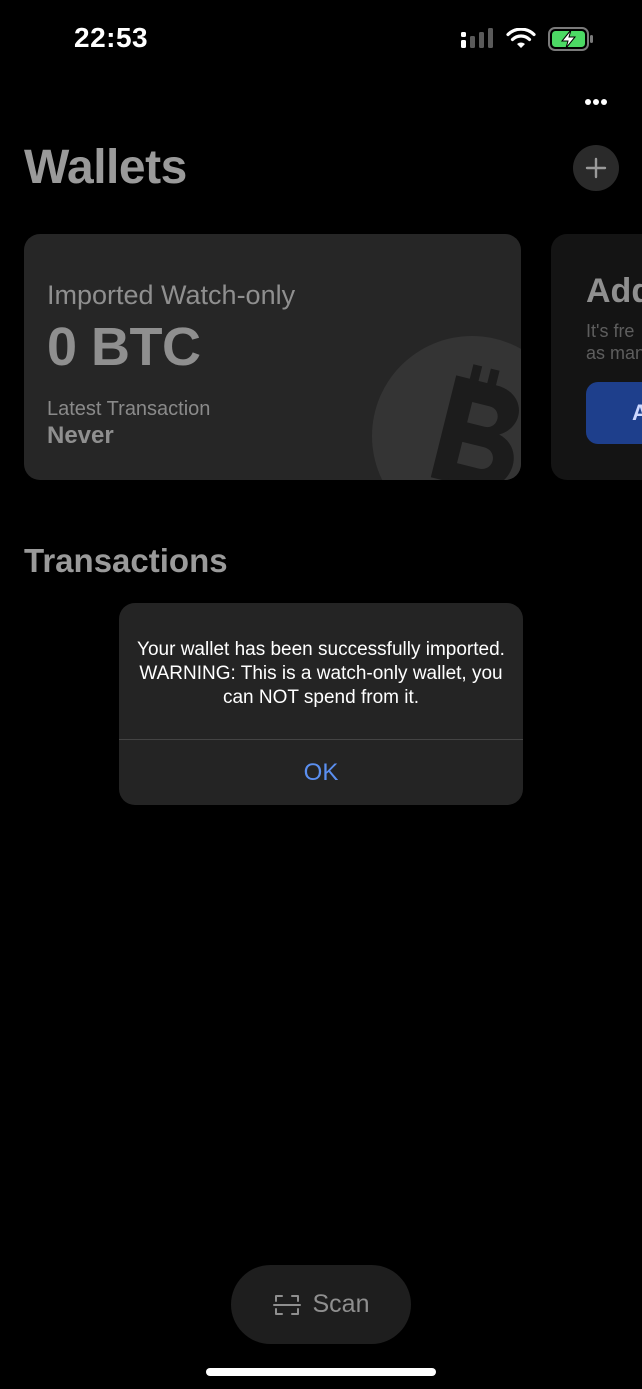  Describe the element at coordinates (614, 353) in the screenshot. I see `add-card-desc-line: as man` at that location.